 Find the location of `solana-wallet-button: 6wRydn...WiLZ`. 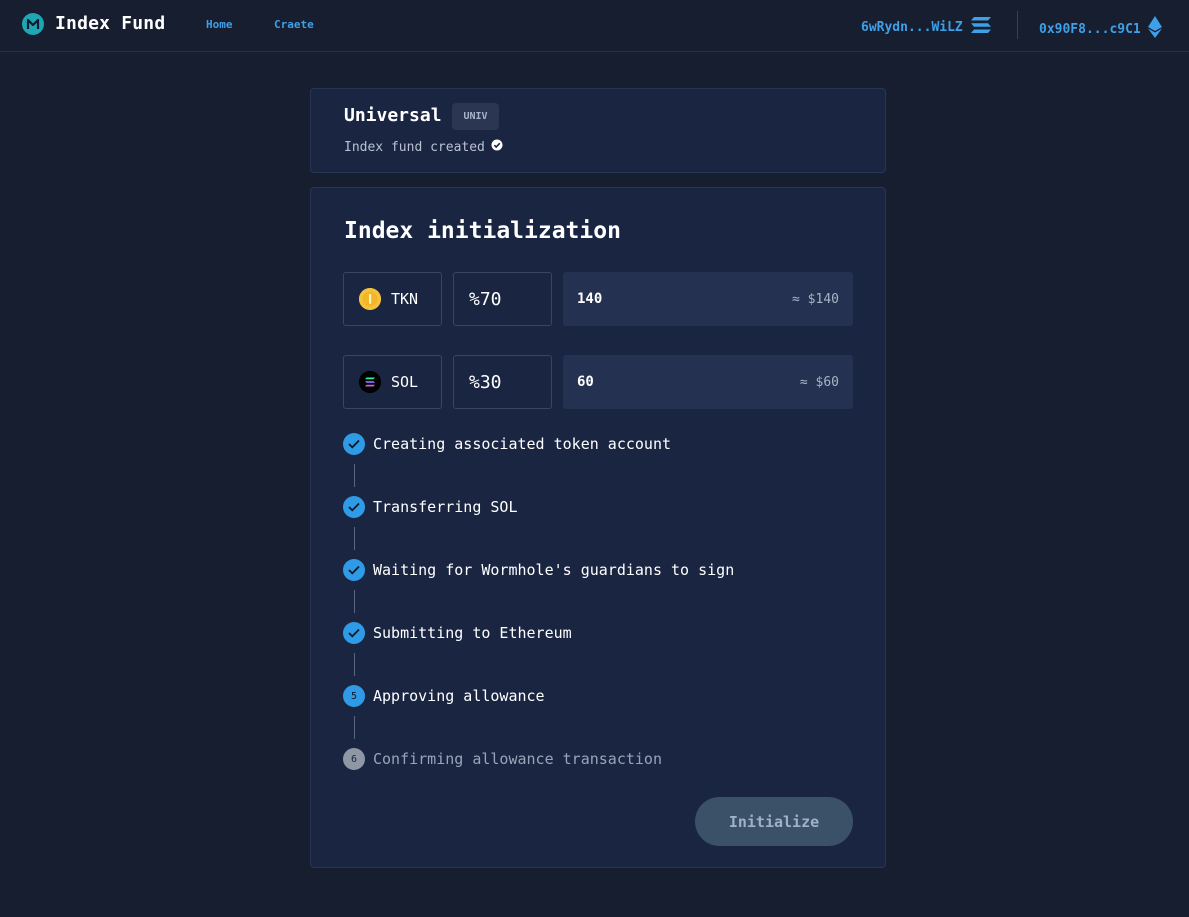

solana-wallet-button: 6wRydn...WiLZ is located at coordinates (926, 27).